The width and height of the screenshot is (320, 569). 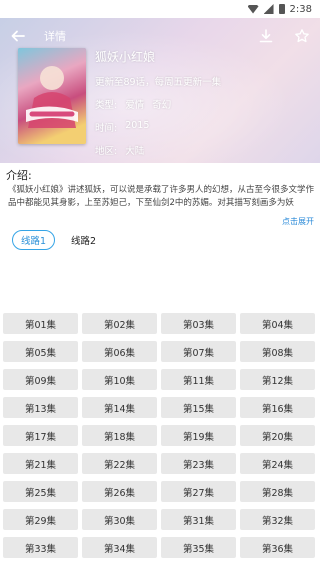 I want to click on episode-button: 第12集, so click(x=277, y=379).